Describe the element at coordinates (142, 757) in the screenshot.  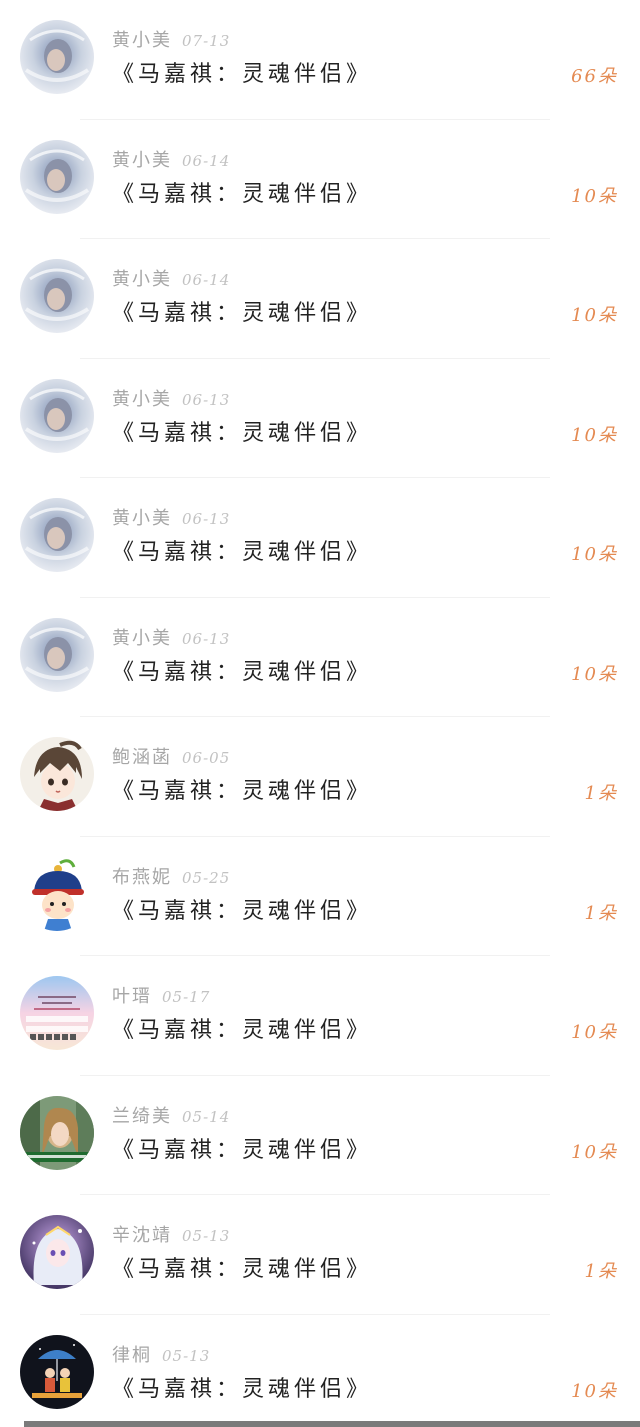
I see `sender-name: 鲍涵菡` at that location.